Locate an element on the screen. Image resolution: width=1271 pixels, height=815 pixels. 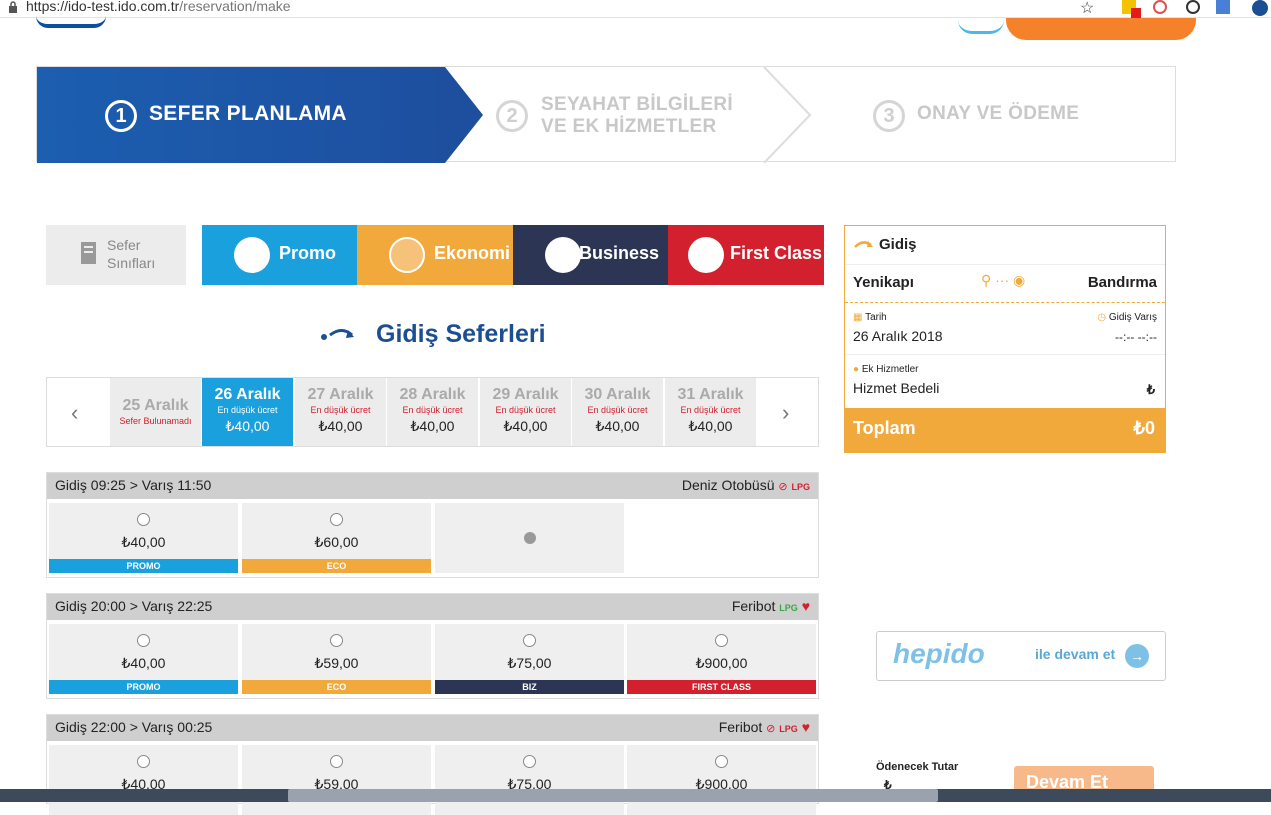
step-divider is located at coordinates (787, 115).